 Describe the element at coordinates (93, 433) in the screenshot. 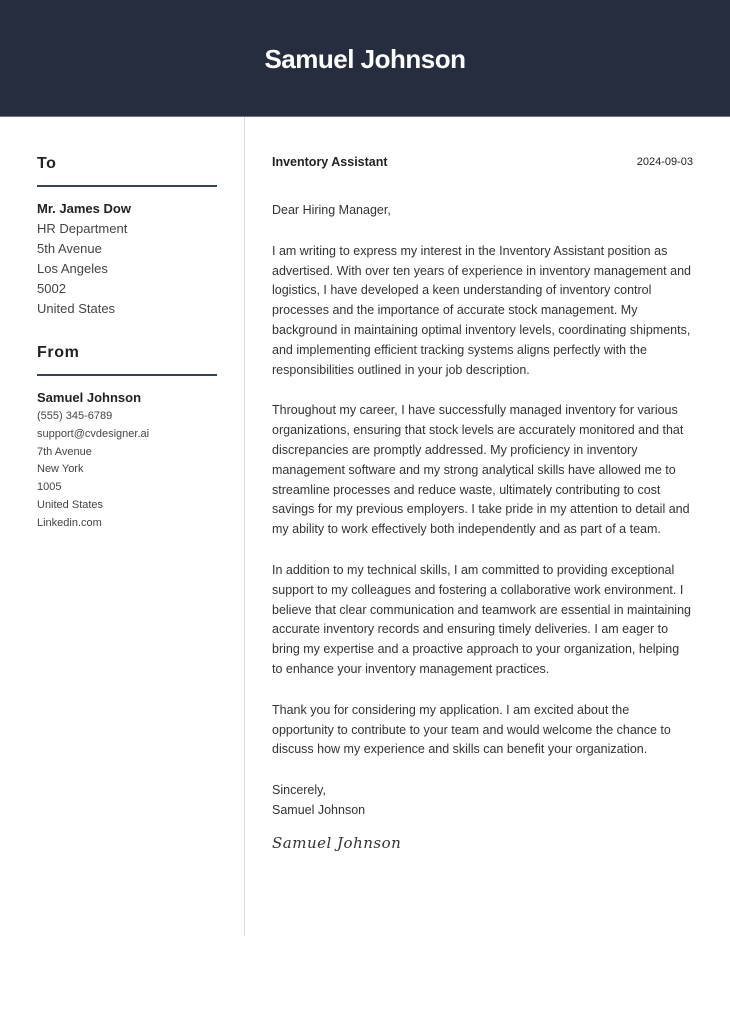

I see `sender-email: support@cvdesigner.ai` at that location.